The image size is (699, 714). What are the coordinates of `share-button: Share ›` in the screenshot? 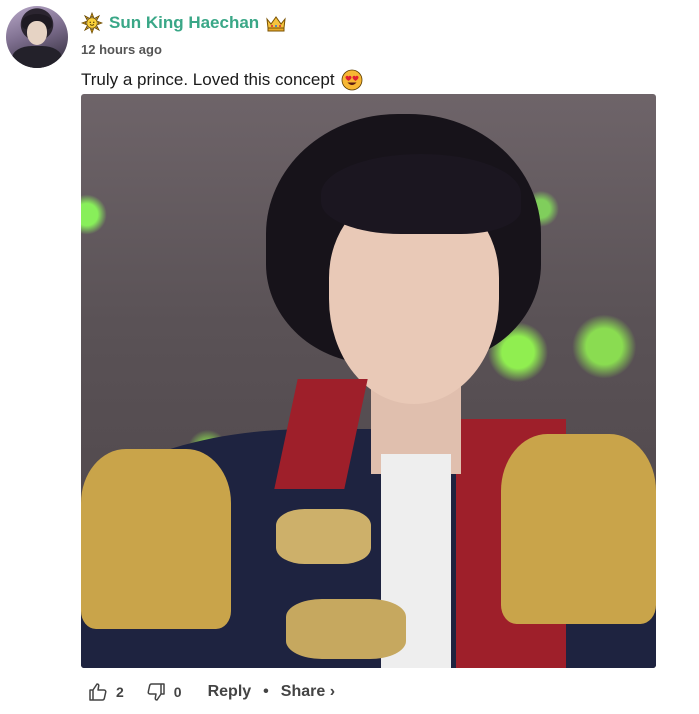 It's located at (308, 692).